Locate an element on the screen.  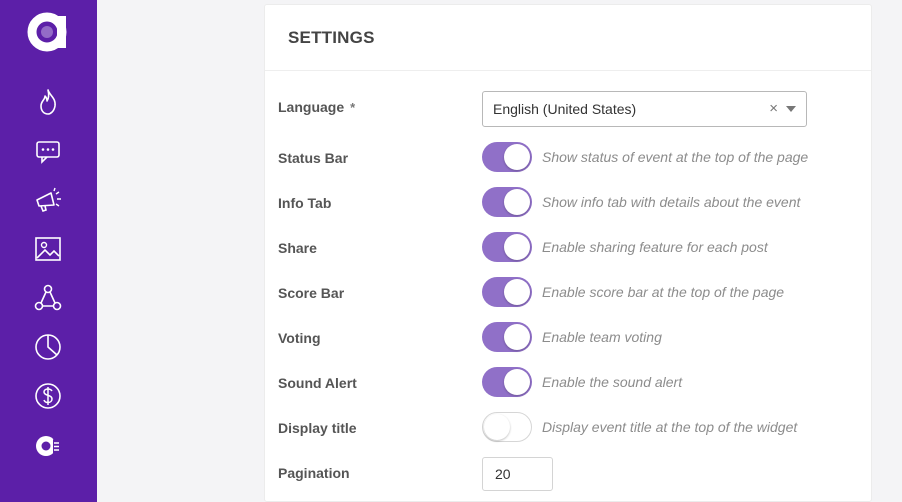
share-description: Enable sharing feature for each post is located at coordinates (655, 247).